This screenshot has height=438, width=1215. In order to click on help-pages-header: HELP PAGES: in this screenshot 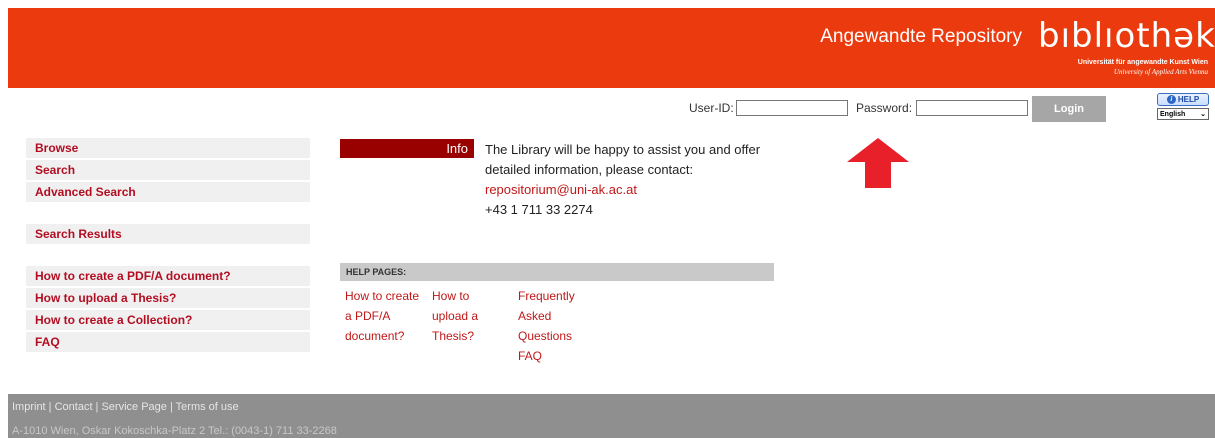, I will do `click(557, 272)`.